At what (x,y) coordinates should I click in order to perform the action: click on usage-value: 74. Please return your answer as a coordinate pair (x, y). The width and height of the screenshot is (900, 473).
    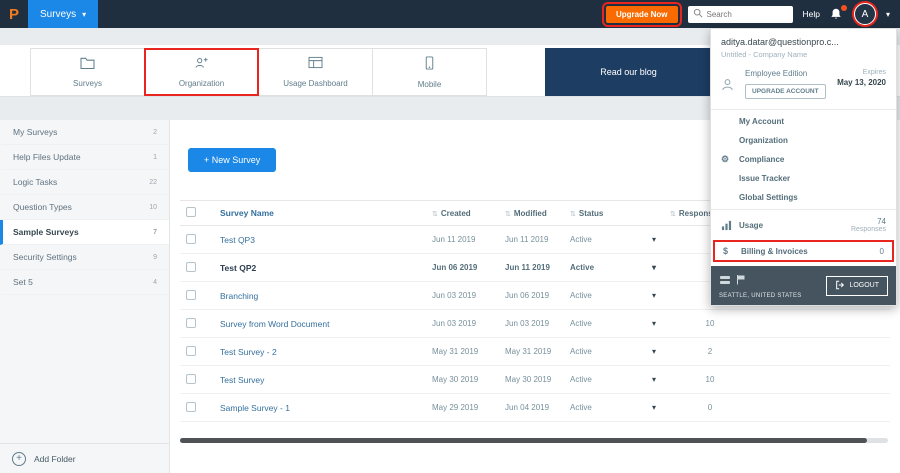
    Looking at the image, I should click on (881, 221).